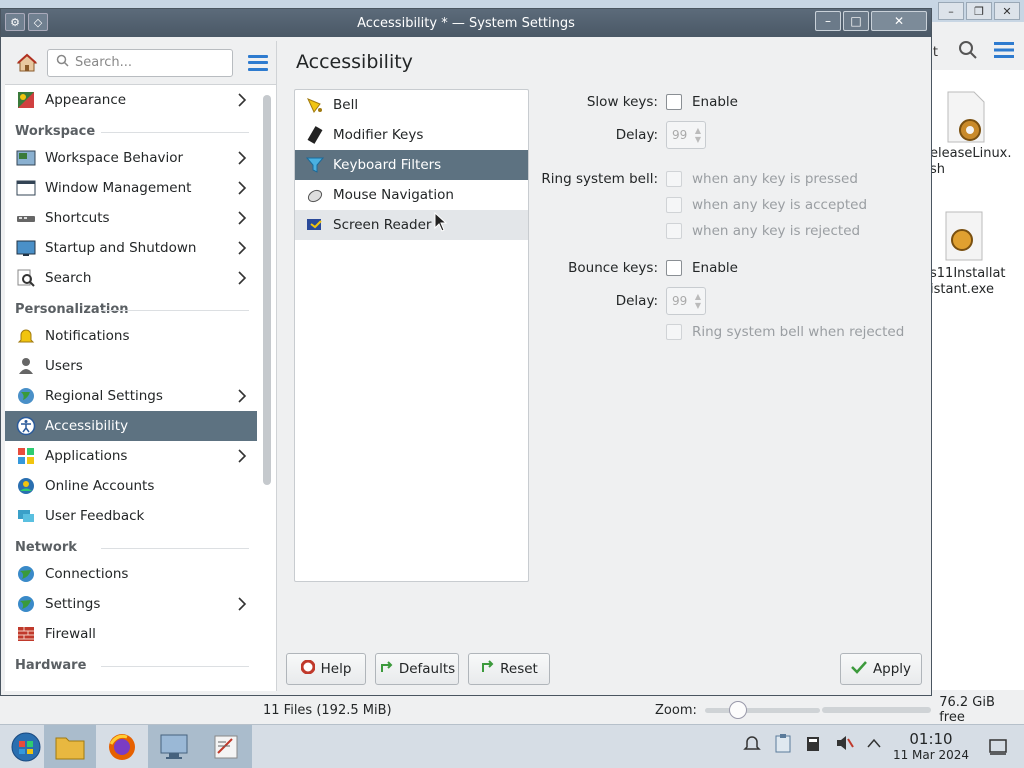 This screenshot has height=768, width=1024. I want to click on subpage-item-label: Screen Reader, so click(382, 225).